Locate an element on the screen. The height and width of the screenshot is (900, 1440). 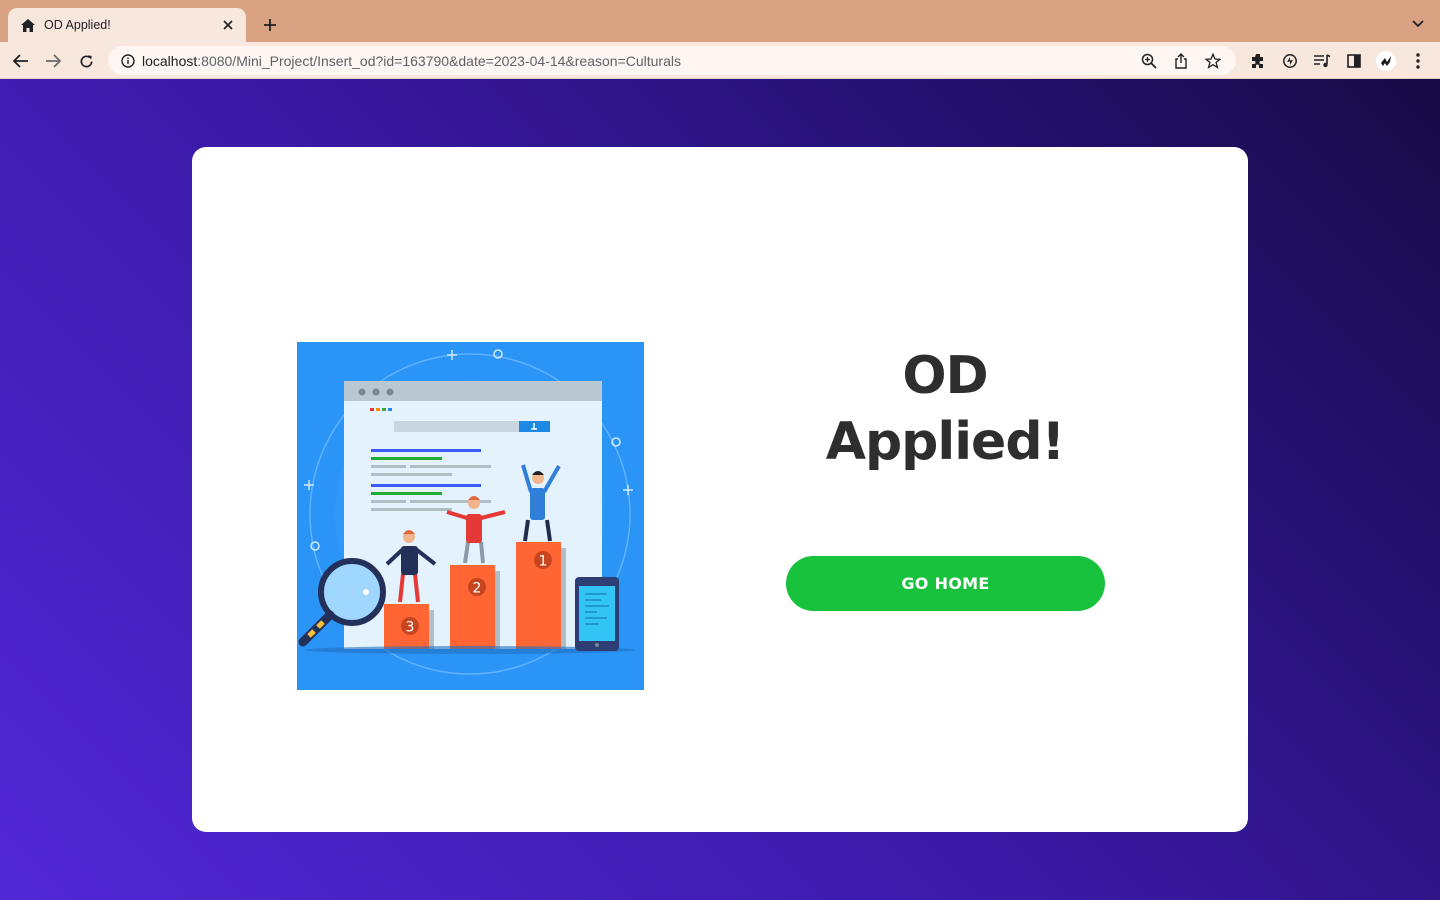
tab-title: OD Applied! is located at coordinates (77, 25).